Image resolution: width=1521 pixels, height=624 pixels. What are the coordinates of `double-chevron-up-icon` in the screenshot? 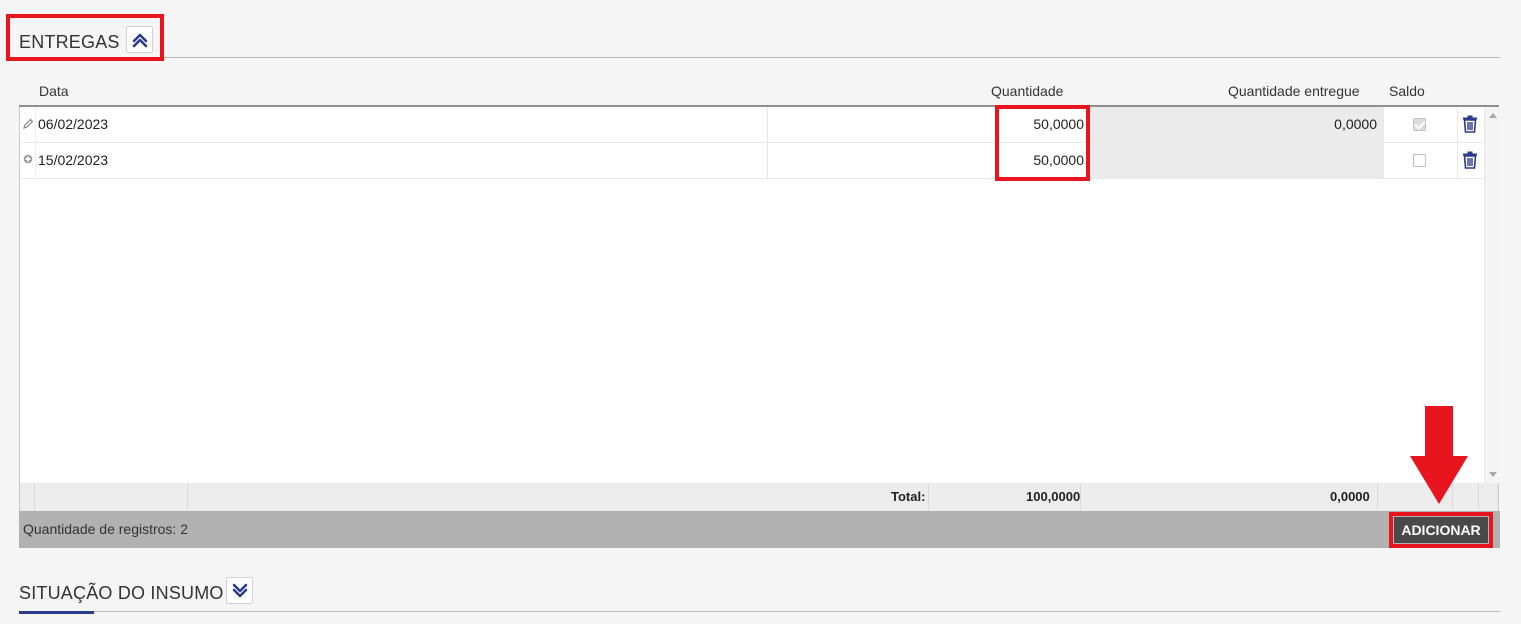 It's located at (139, 40).